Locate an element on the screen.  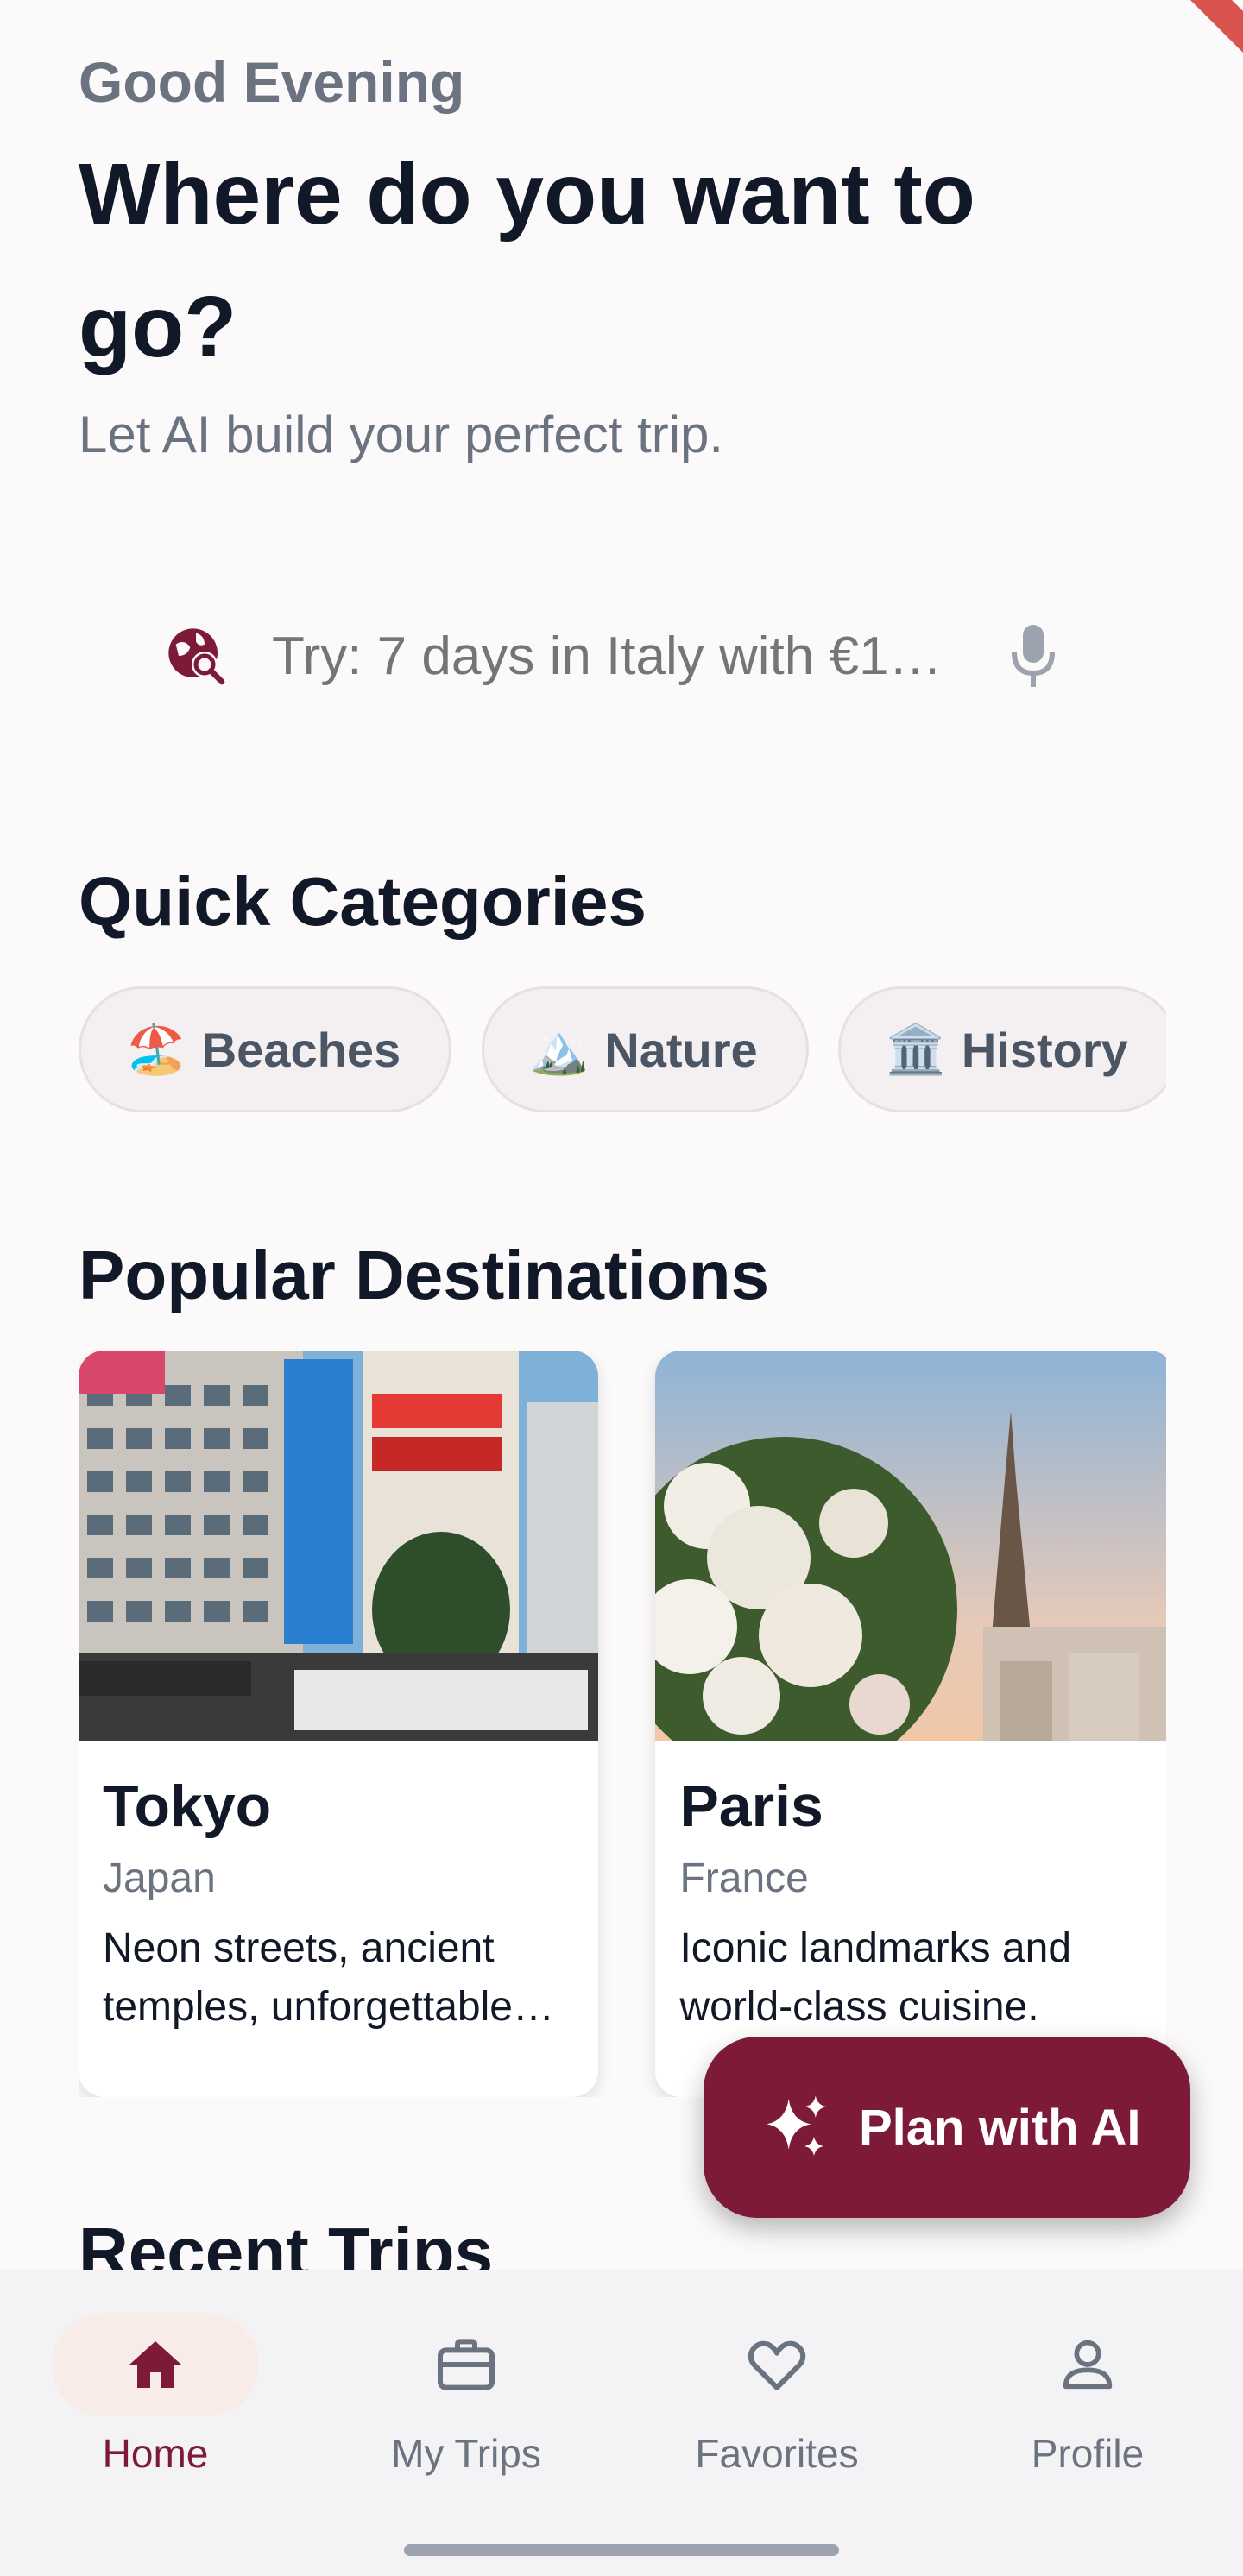
page-title: Where do you want to go? is located at coordinates (527, 260).